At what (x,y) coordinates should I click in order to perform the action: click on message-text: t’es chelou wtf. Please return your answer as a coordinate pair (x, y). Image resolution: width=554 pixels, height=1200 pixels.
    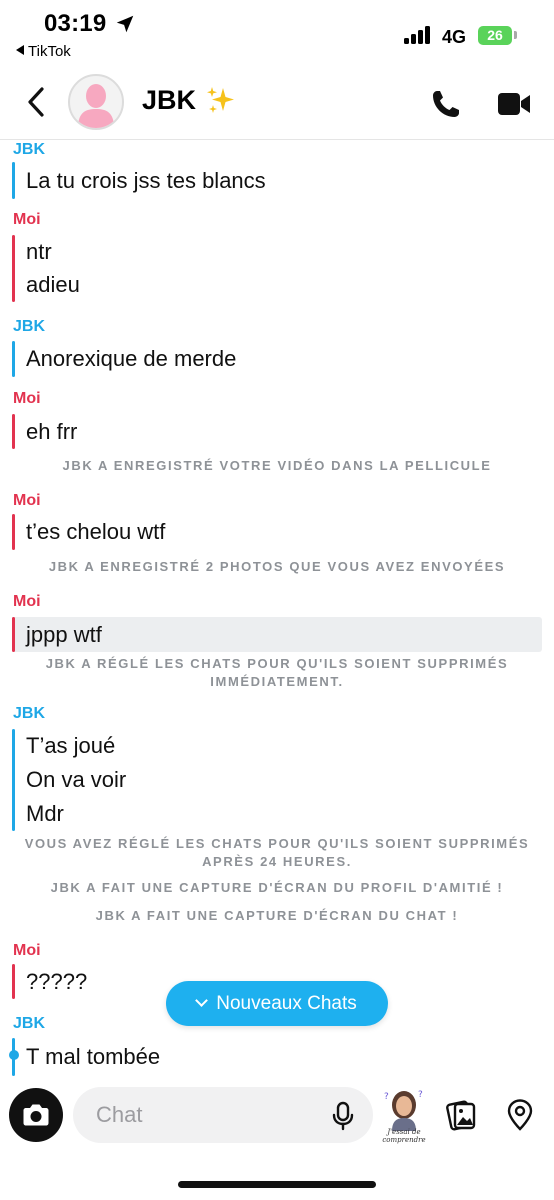
    Looking at the image, I should click on (96, 531).